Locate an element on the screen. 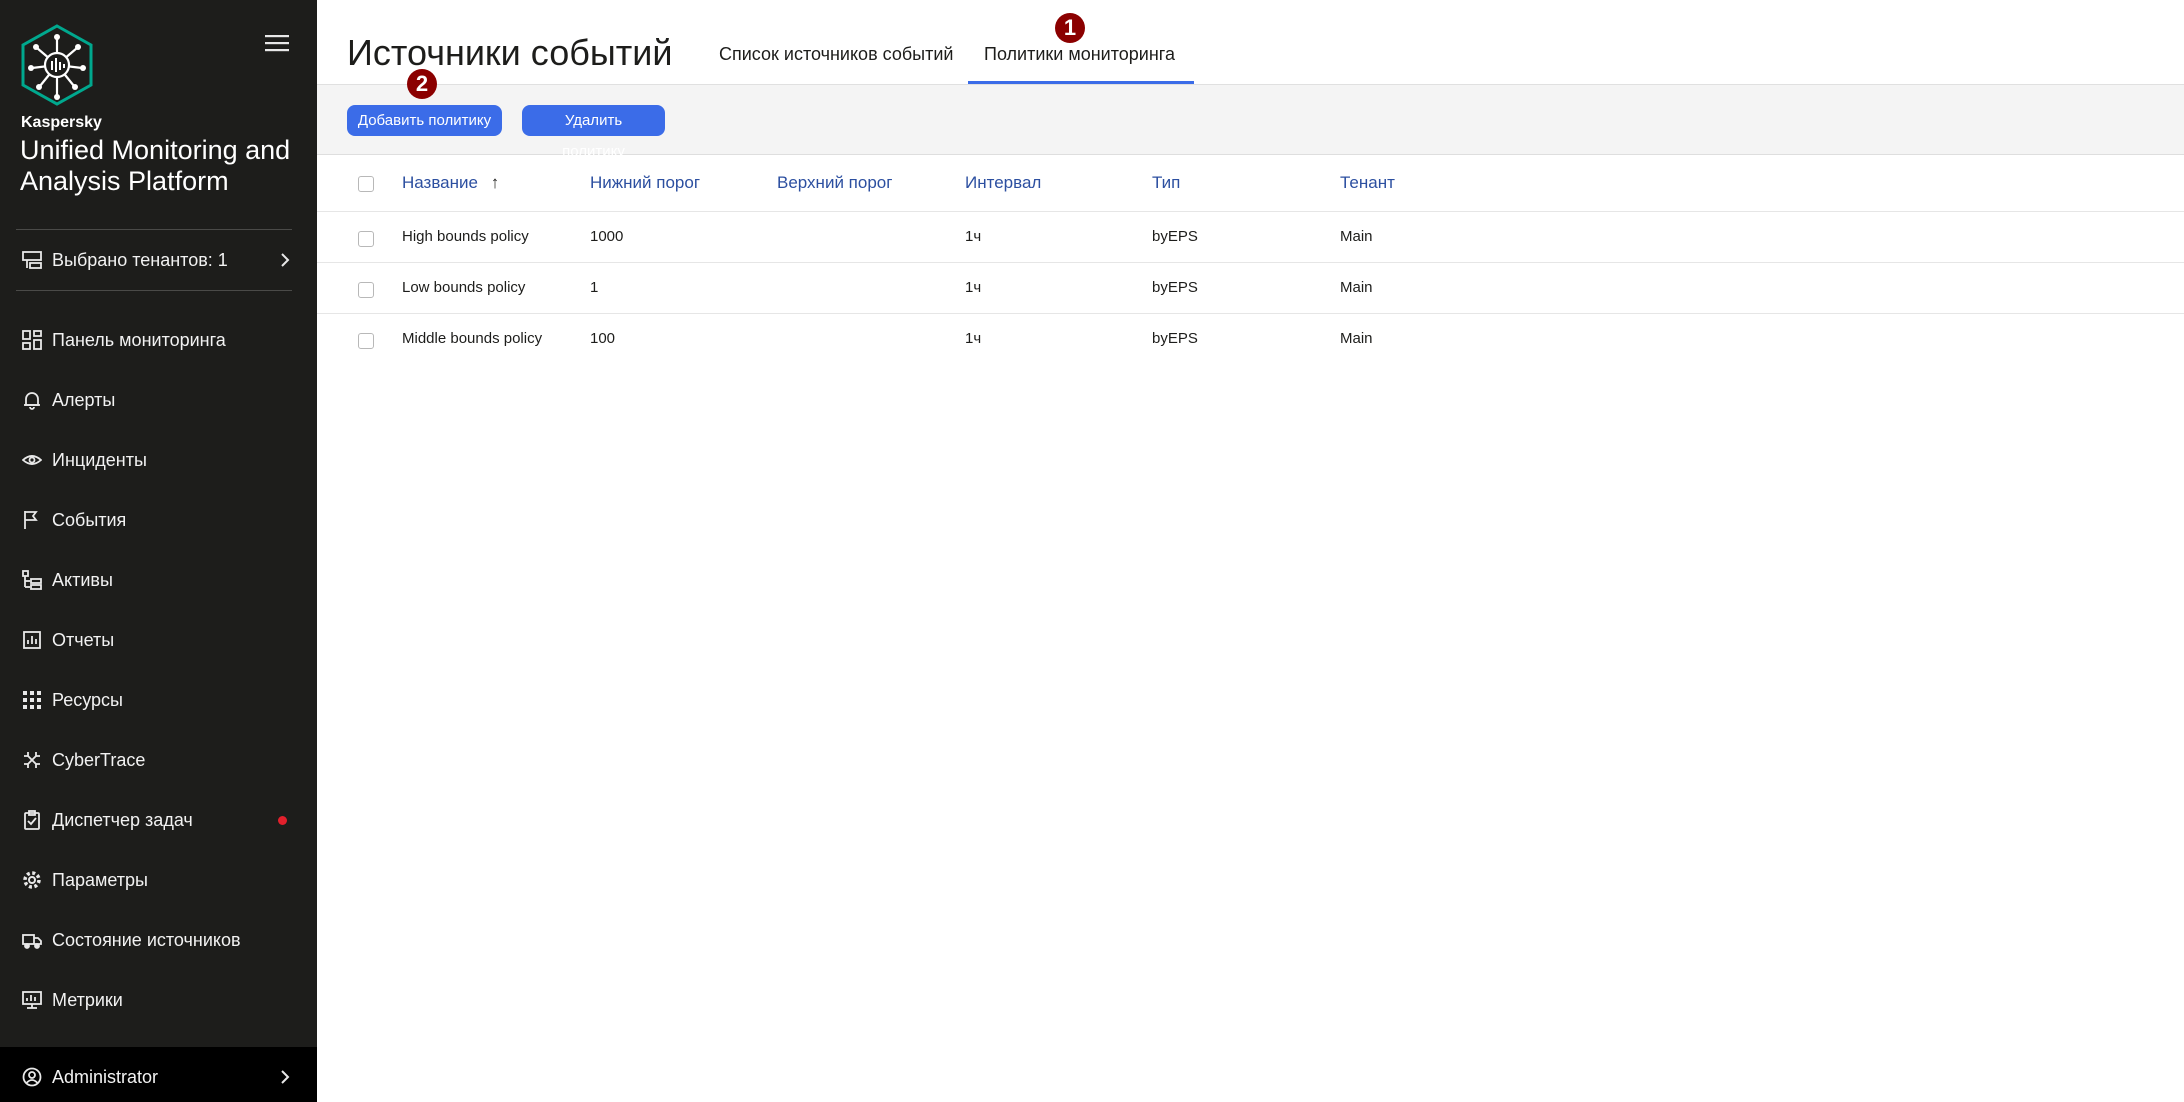  cell-low: 100 is located at coordinates (603, 338).